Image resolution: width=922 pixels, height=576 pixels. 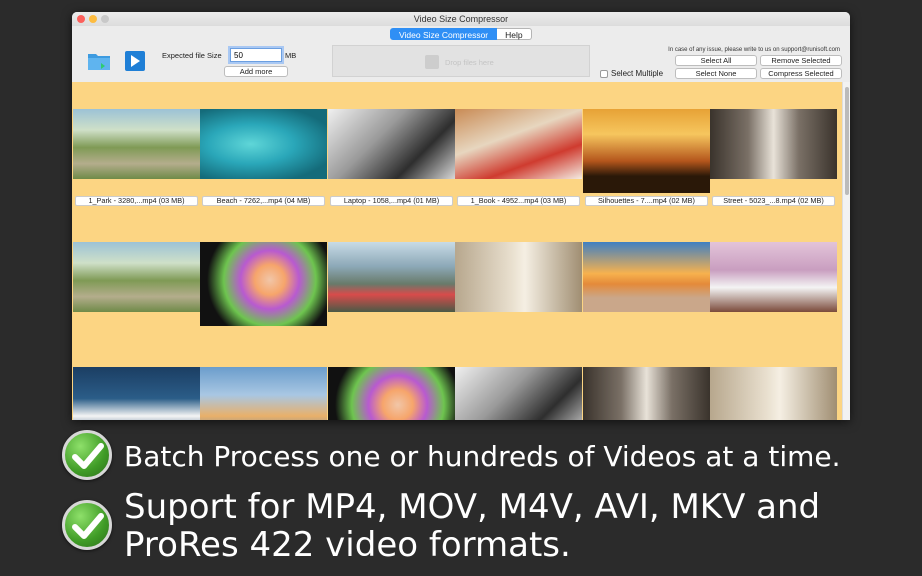 I want to click on size-unit-label: MB, so click(x=291, y=55).